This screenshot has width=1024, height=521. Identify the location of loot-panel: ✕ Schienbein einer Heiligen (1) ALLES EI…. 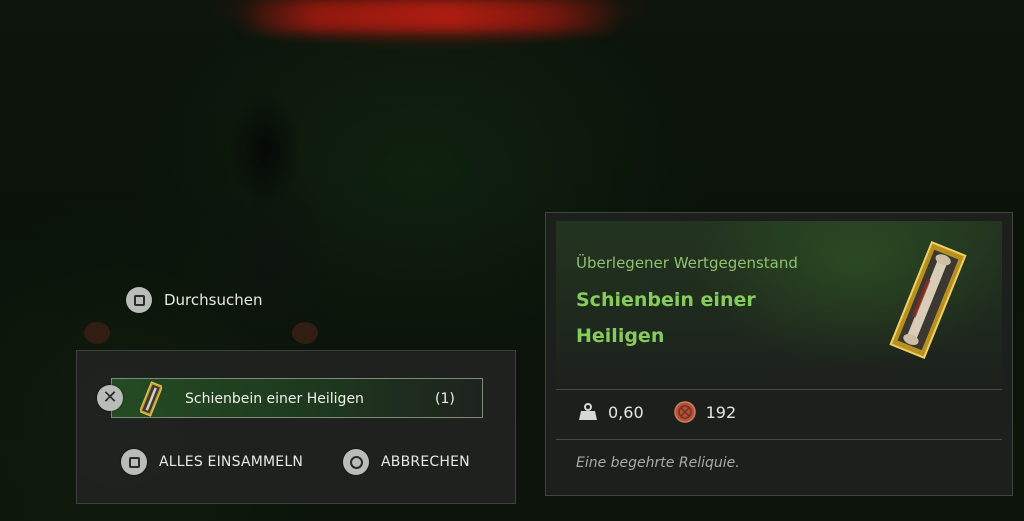
(296, 427).